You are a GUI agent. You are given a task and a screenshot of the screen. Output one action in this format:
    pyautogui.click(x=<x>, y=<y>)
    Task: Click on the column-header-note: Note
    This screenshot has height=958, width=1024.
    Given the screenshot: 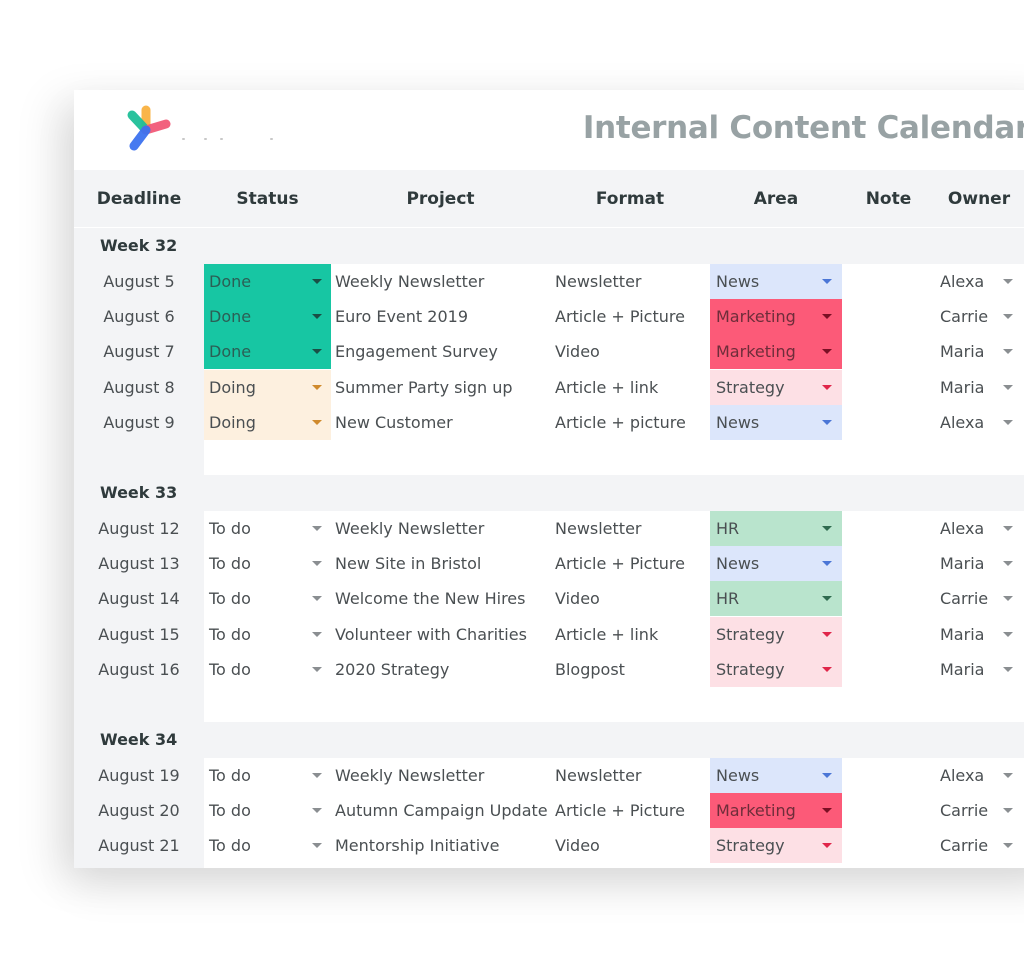 What is the action you would take?
    pyautogui.click(x=888, y=199)
    